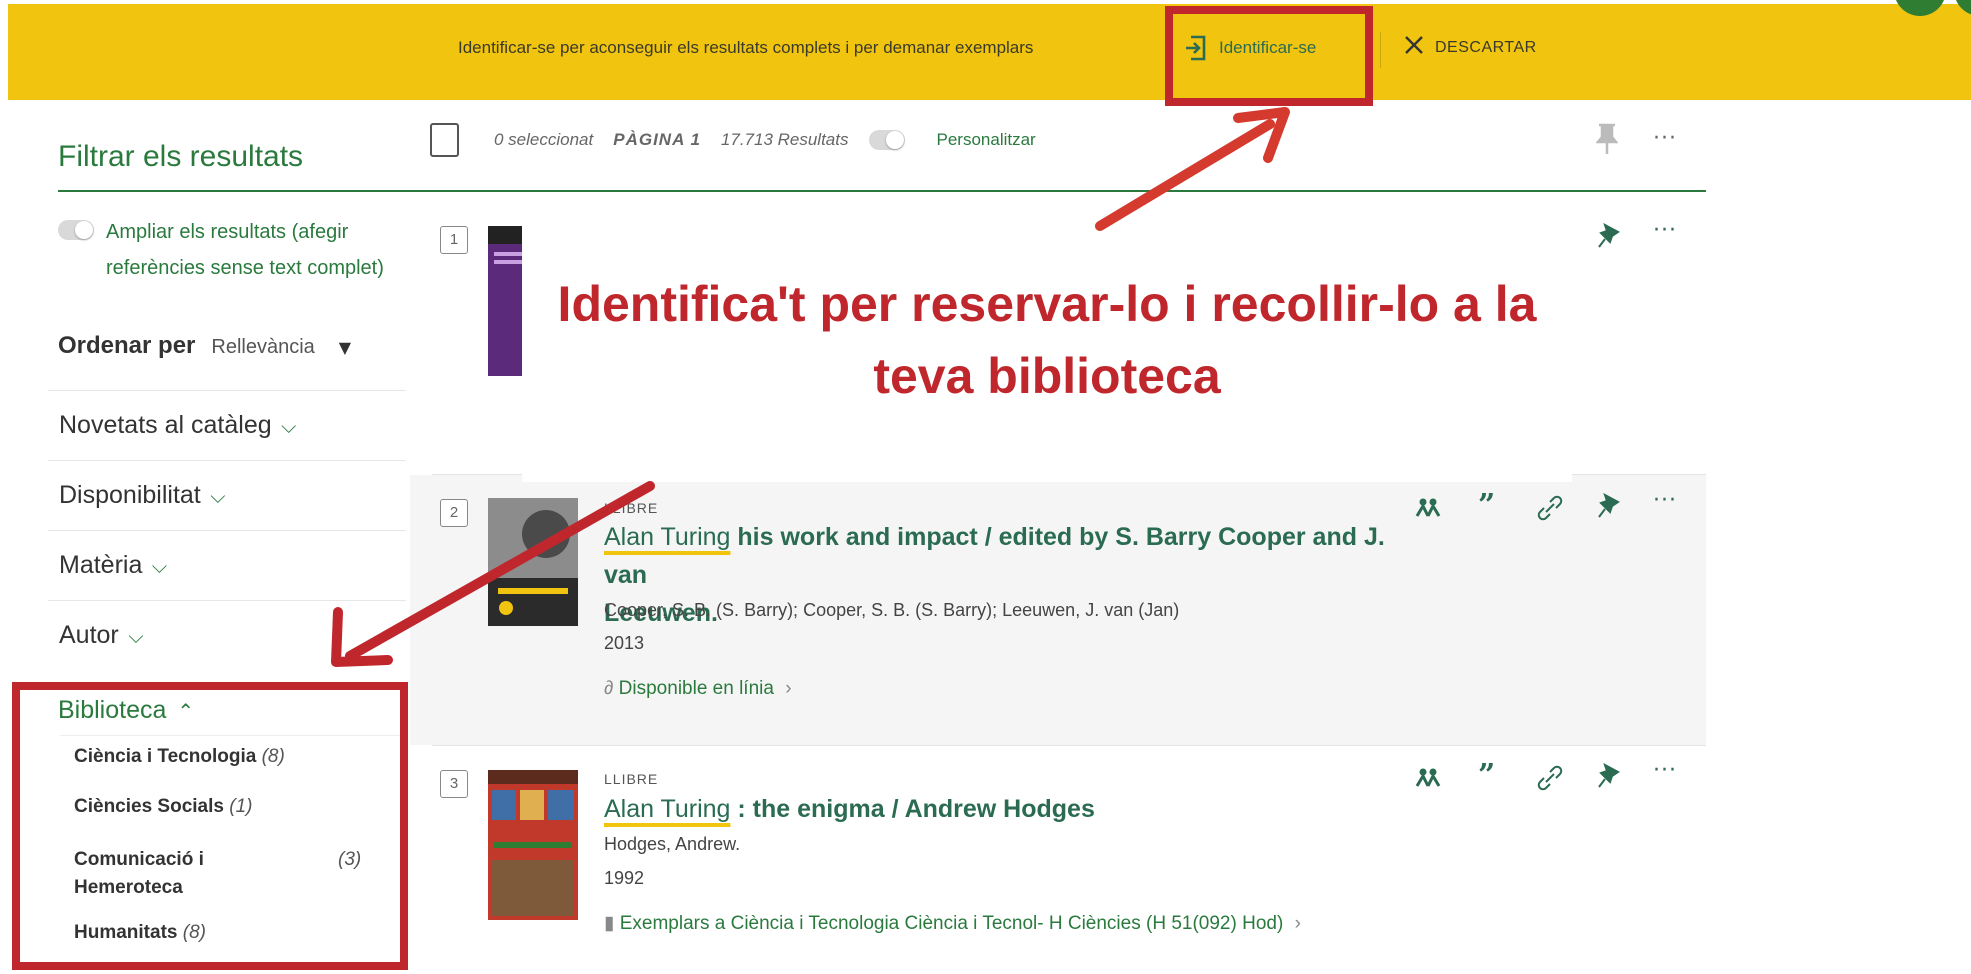  I want to click on facet-label: Novetats al catàleg, so click(165, 425).